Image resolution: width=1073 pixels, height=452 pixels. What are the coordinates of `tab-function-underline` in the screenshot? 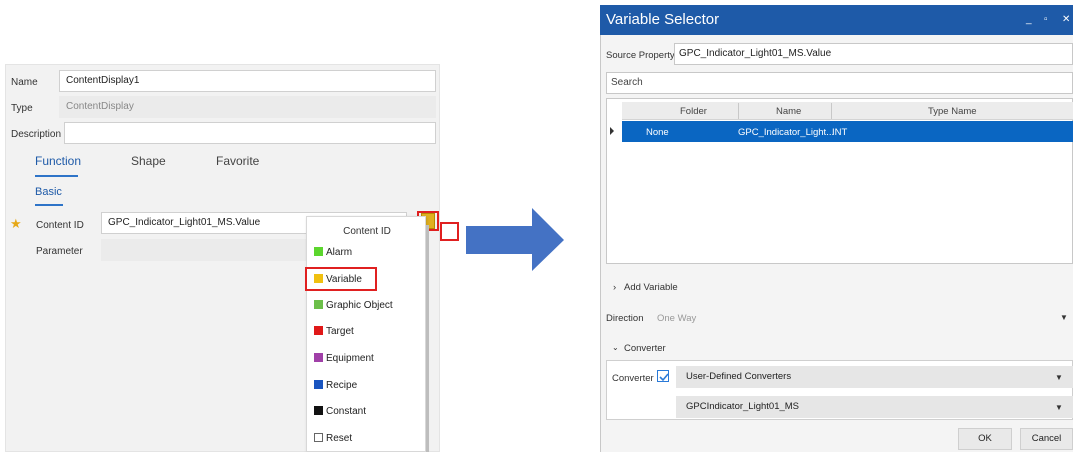 It's located at (56, 176).